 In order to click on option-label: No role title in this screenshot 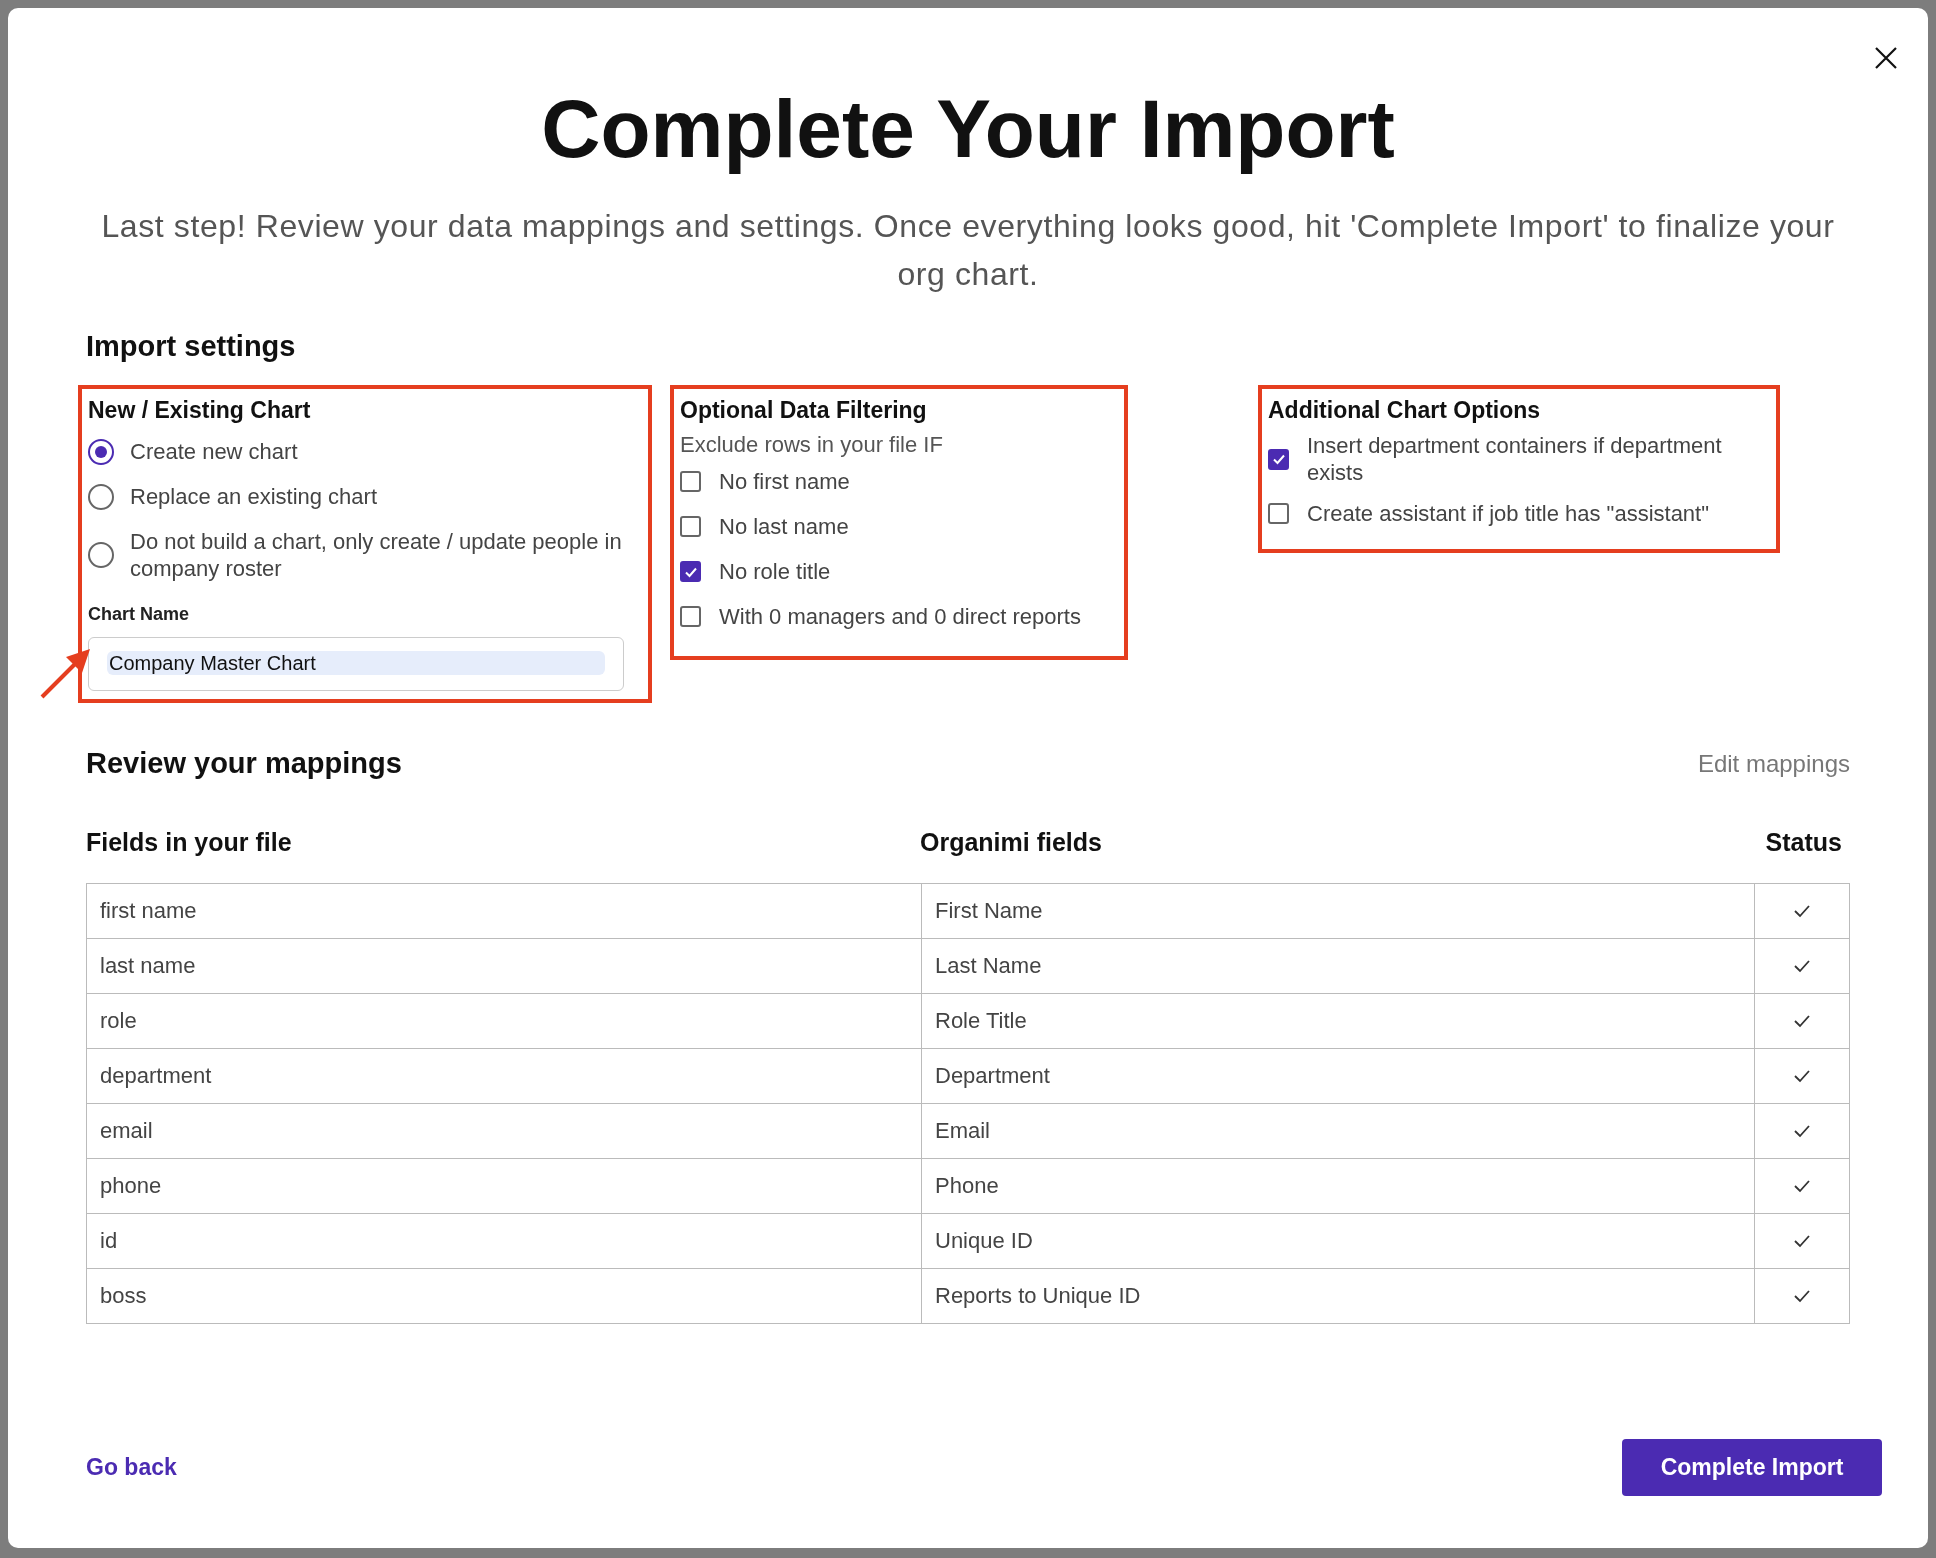, I will do `click(775, 572)`.